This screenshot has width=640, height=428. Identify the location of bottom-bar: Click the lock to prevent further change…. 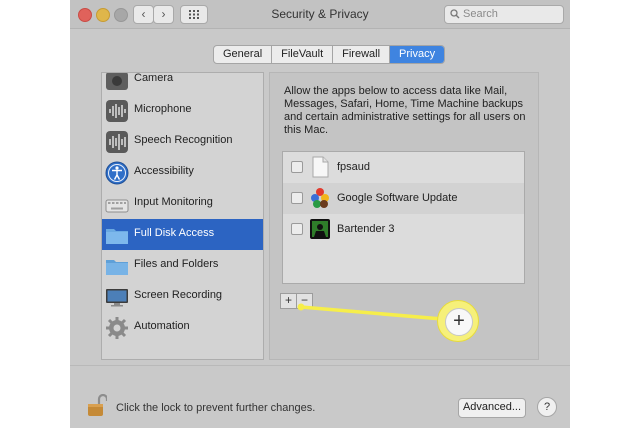
(320, 396).